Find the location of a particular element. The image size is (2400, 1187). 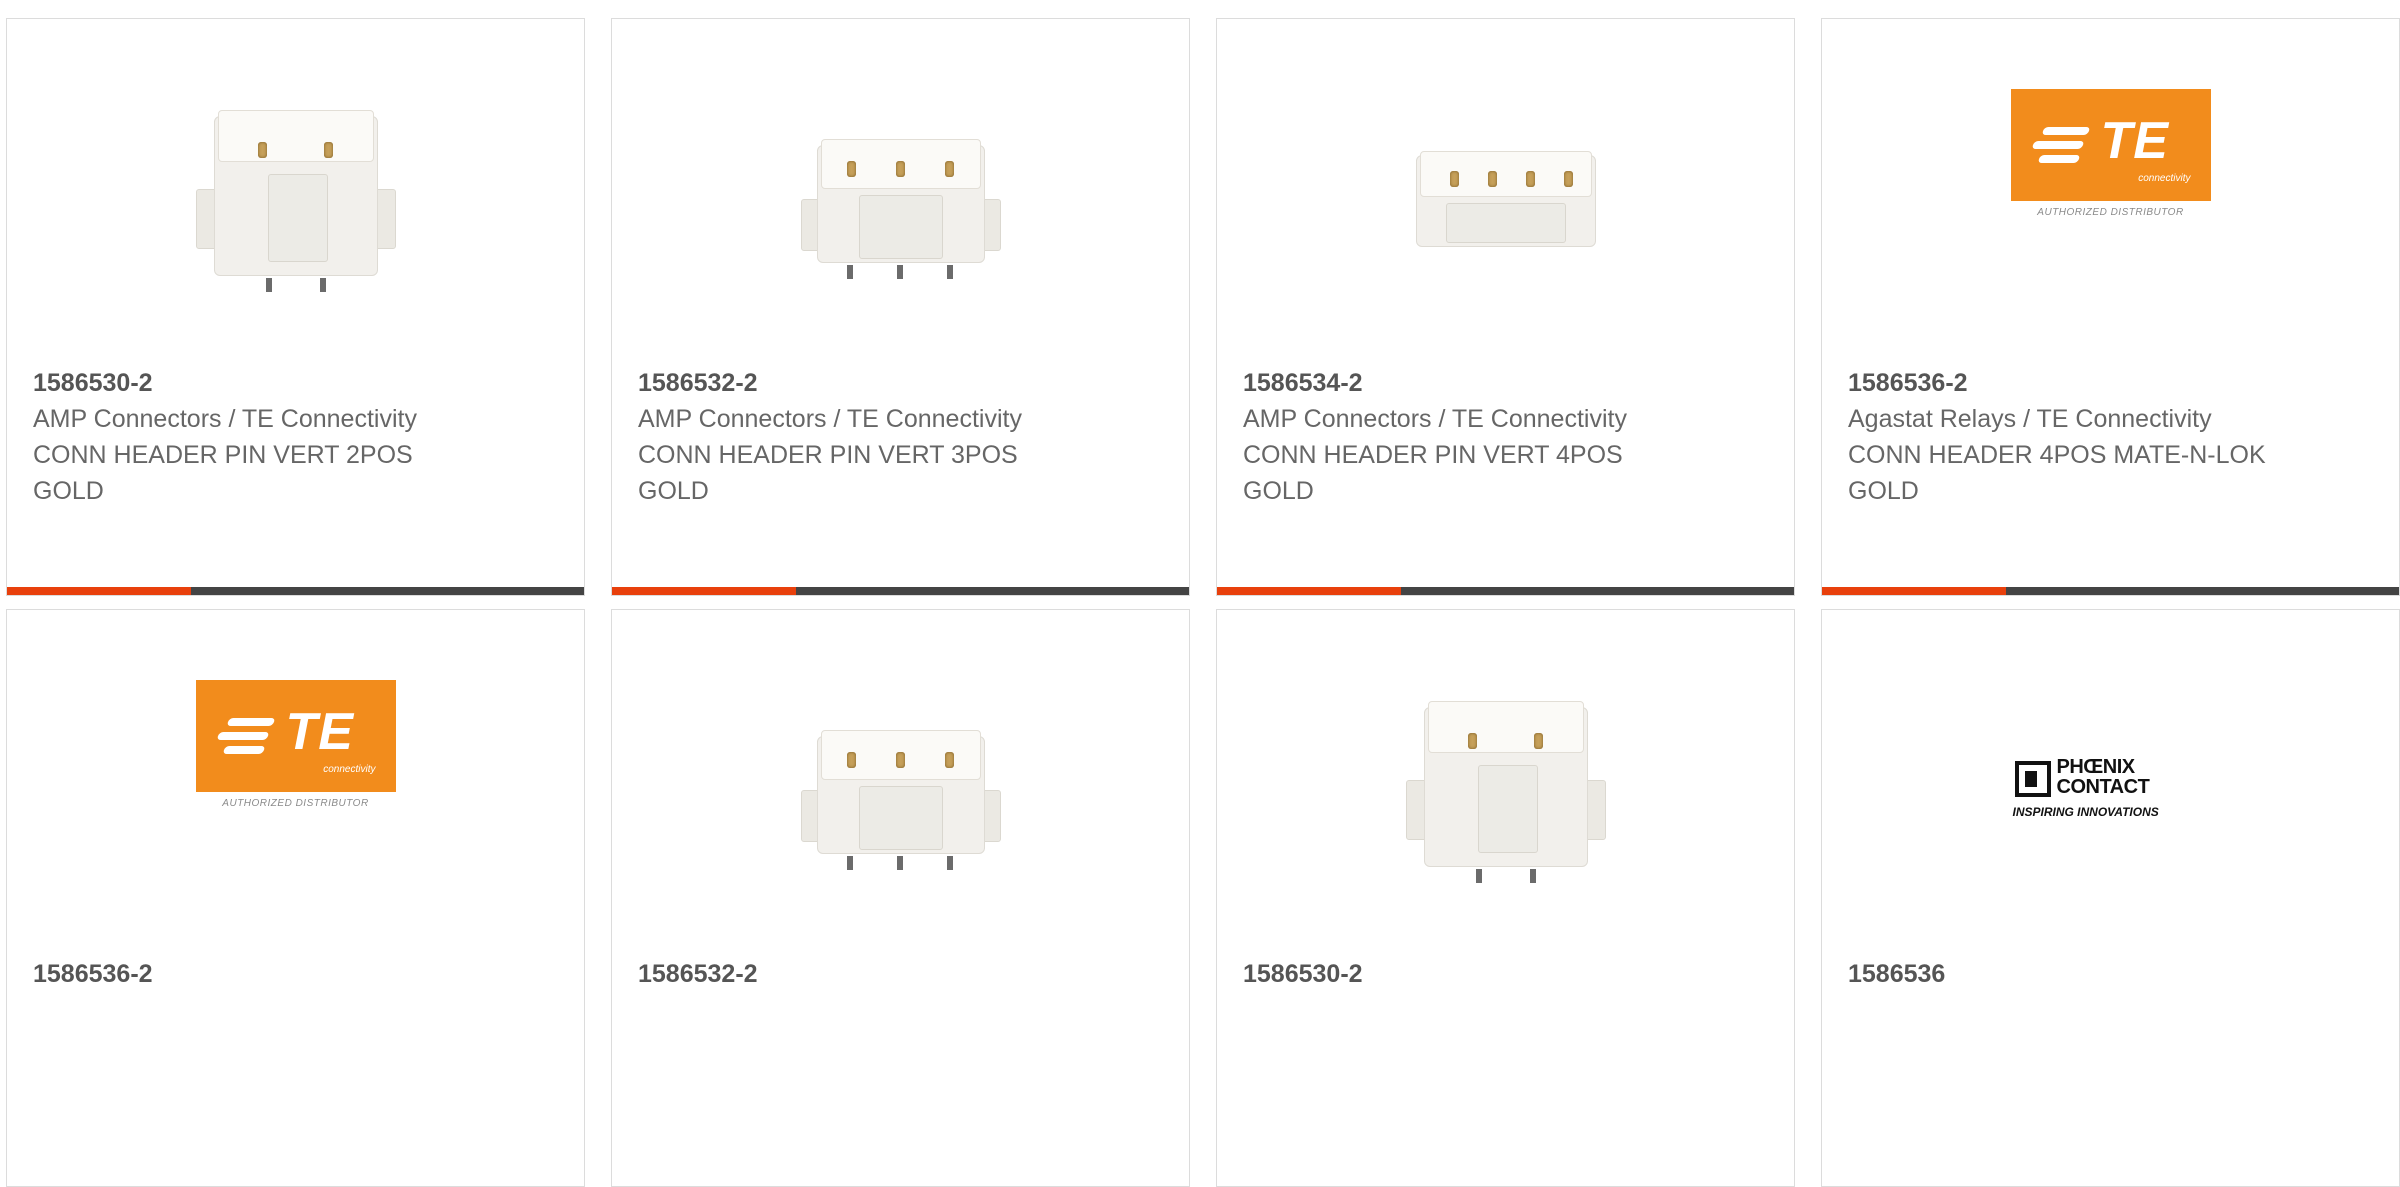

description: CONN HEADER 4POS MATE-N-LOK GOLD is located at coordinates (2057, 473).